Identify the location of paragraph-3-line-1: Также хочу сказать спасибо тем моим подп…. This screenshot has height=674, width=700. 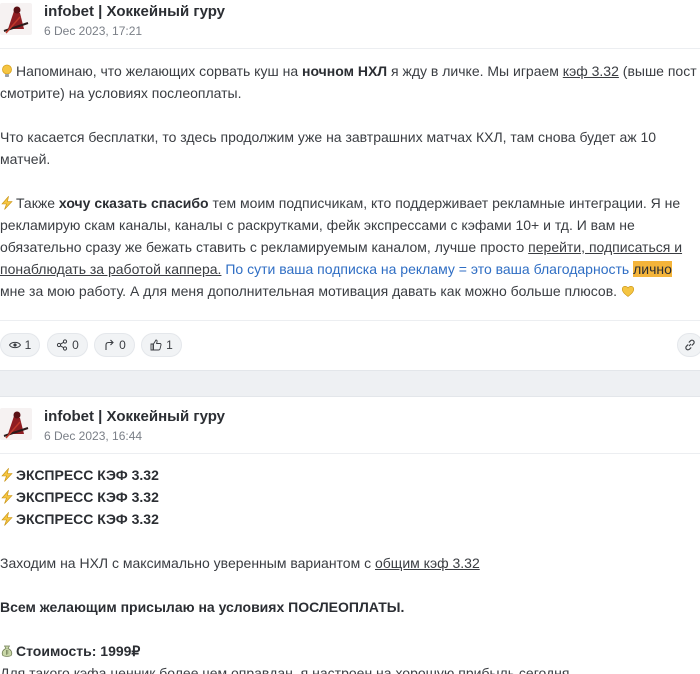
(350, 203).